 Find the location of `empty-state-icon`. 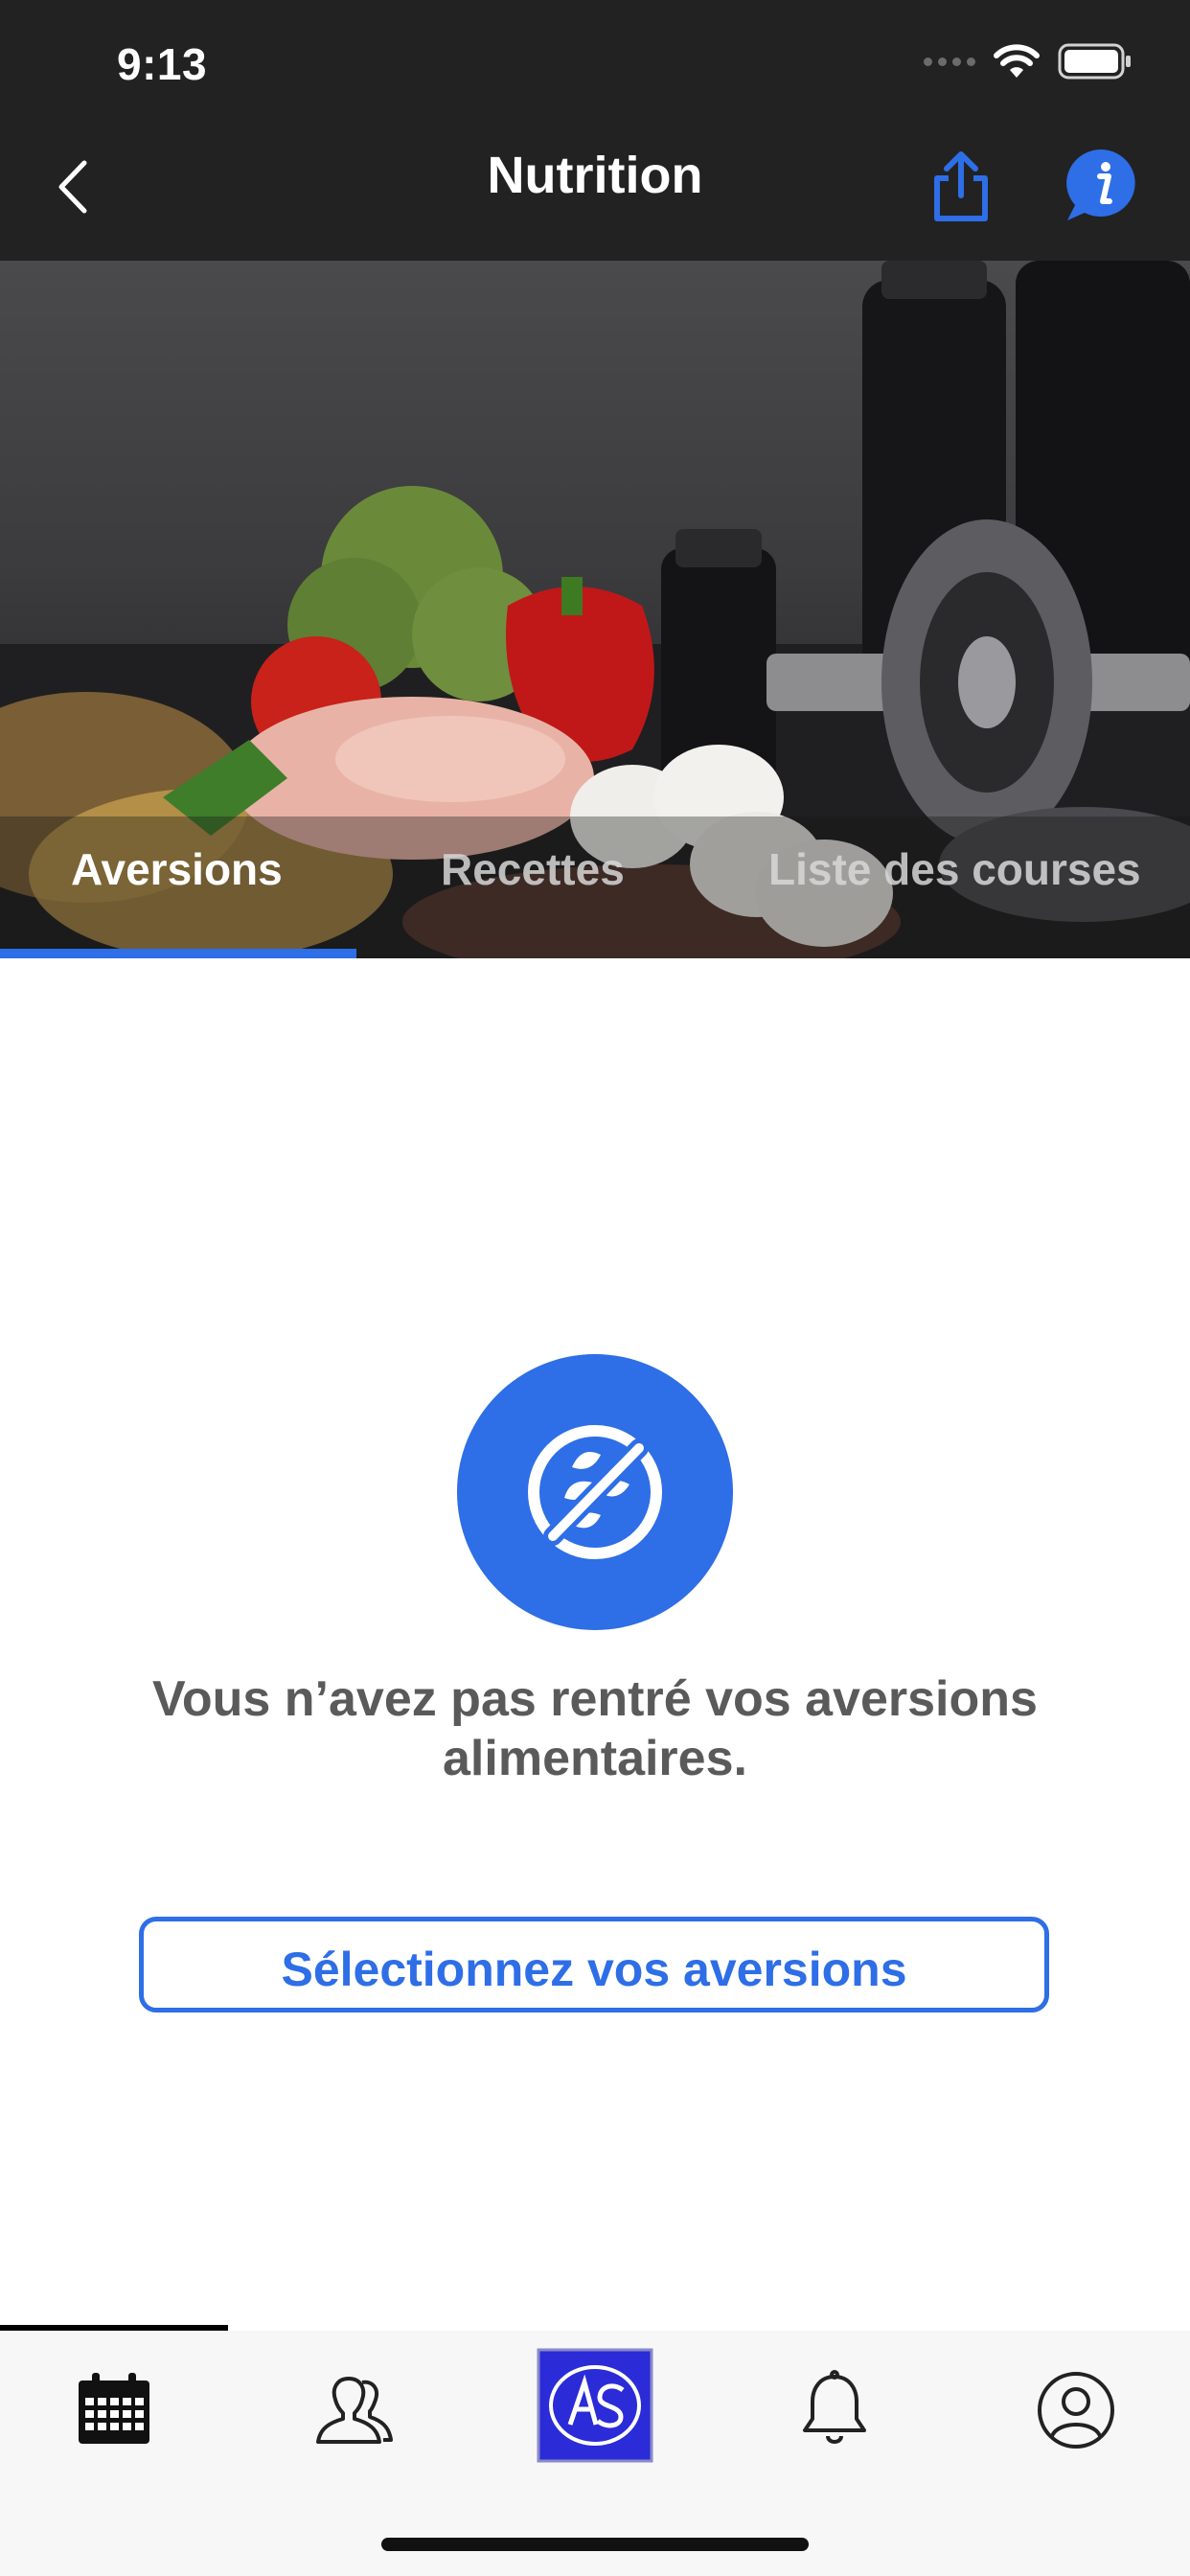

empty-state-icon is located at coordinates (595, 1492).